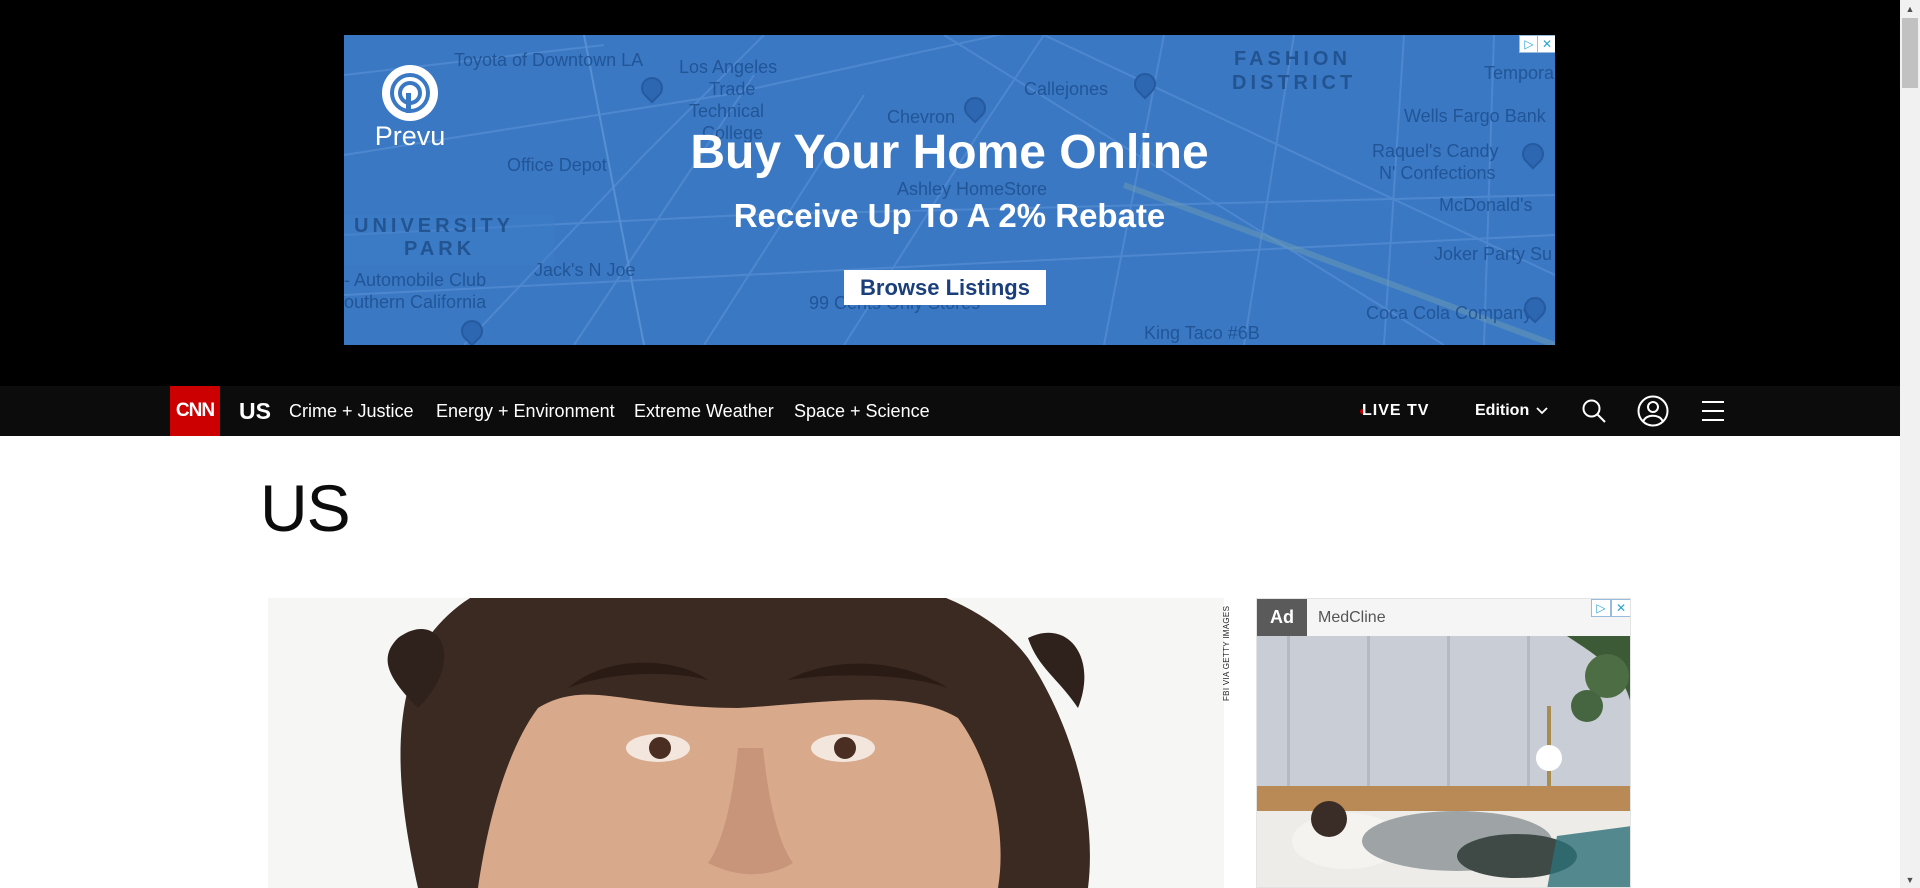 The width and height of the screenshot is (1920, 888). I want to click on map-label: - Automobile Club, so click(415, 280).